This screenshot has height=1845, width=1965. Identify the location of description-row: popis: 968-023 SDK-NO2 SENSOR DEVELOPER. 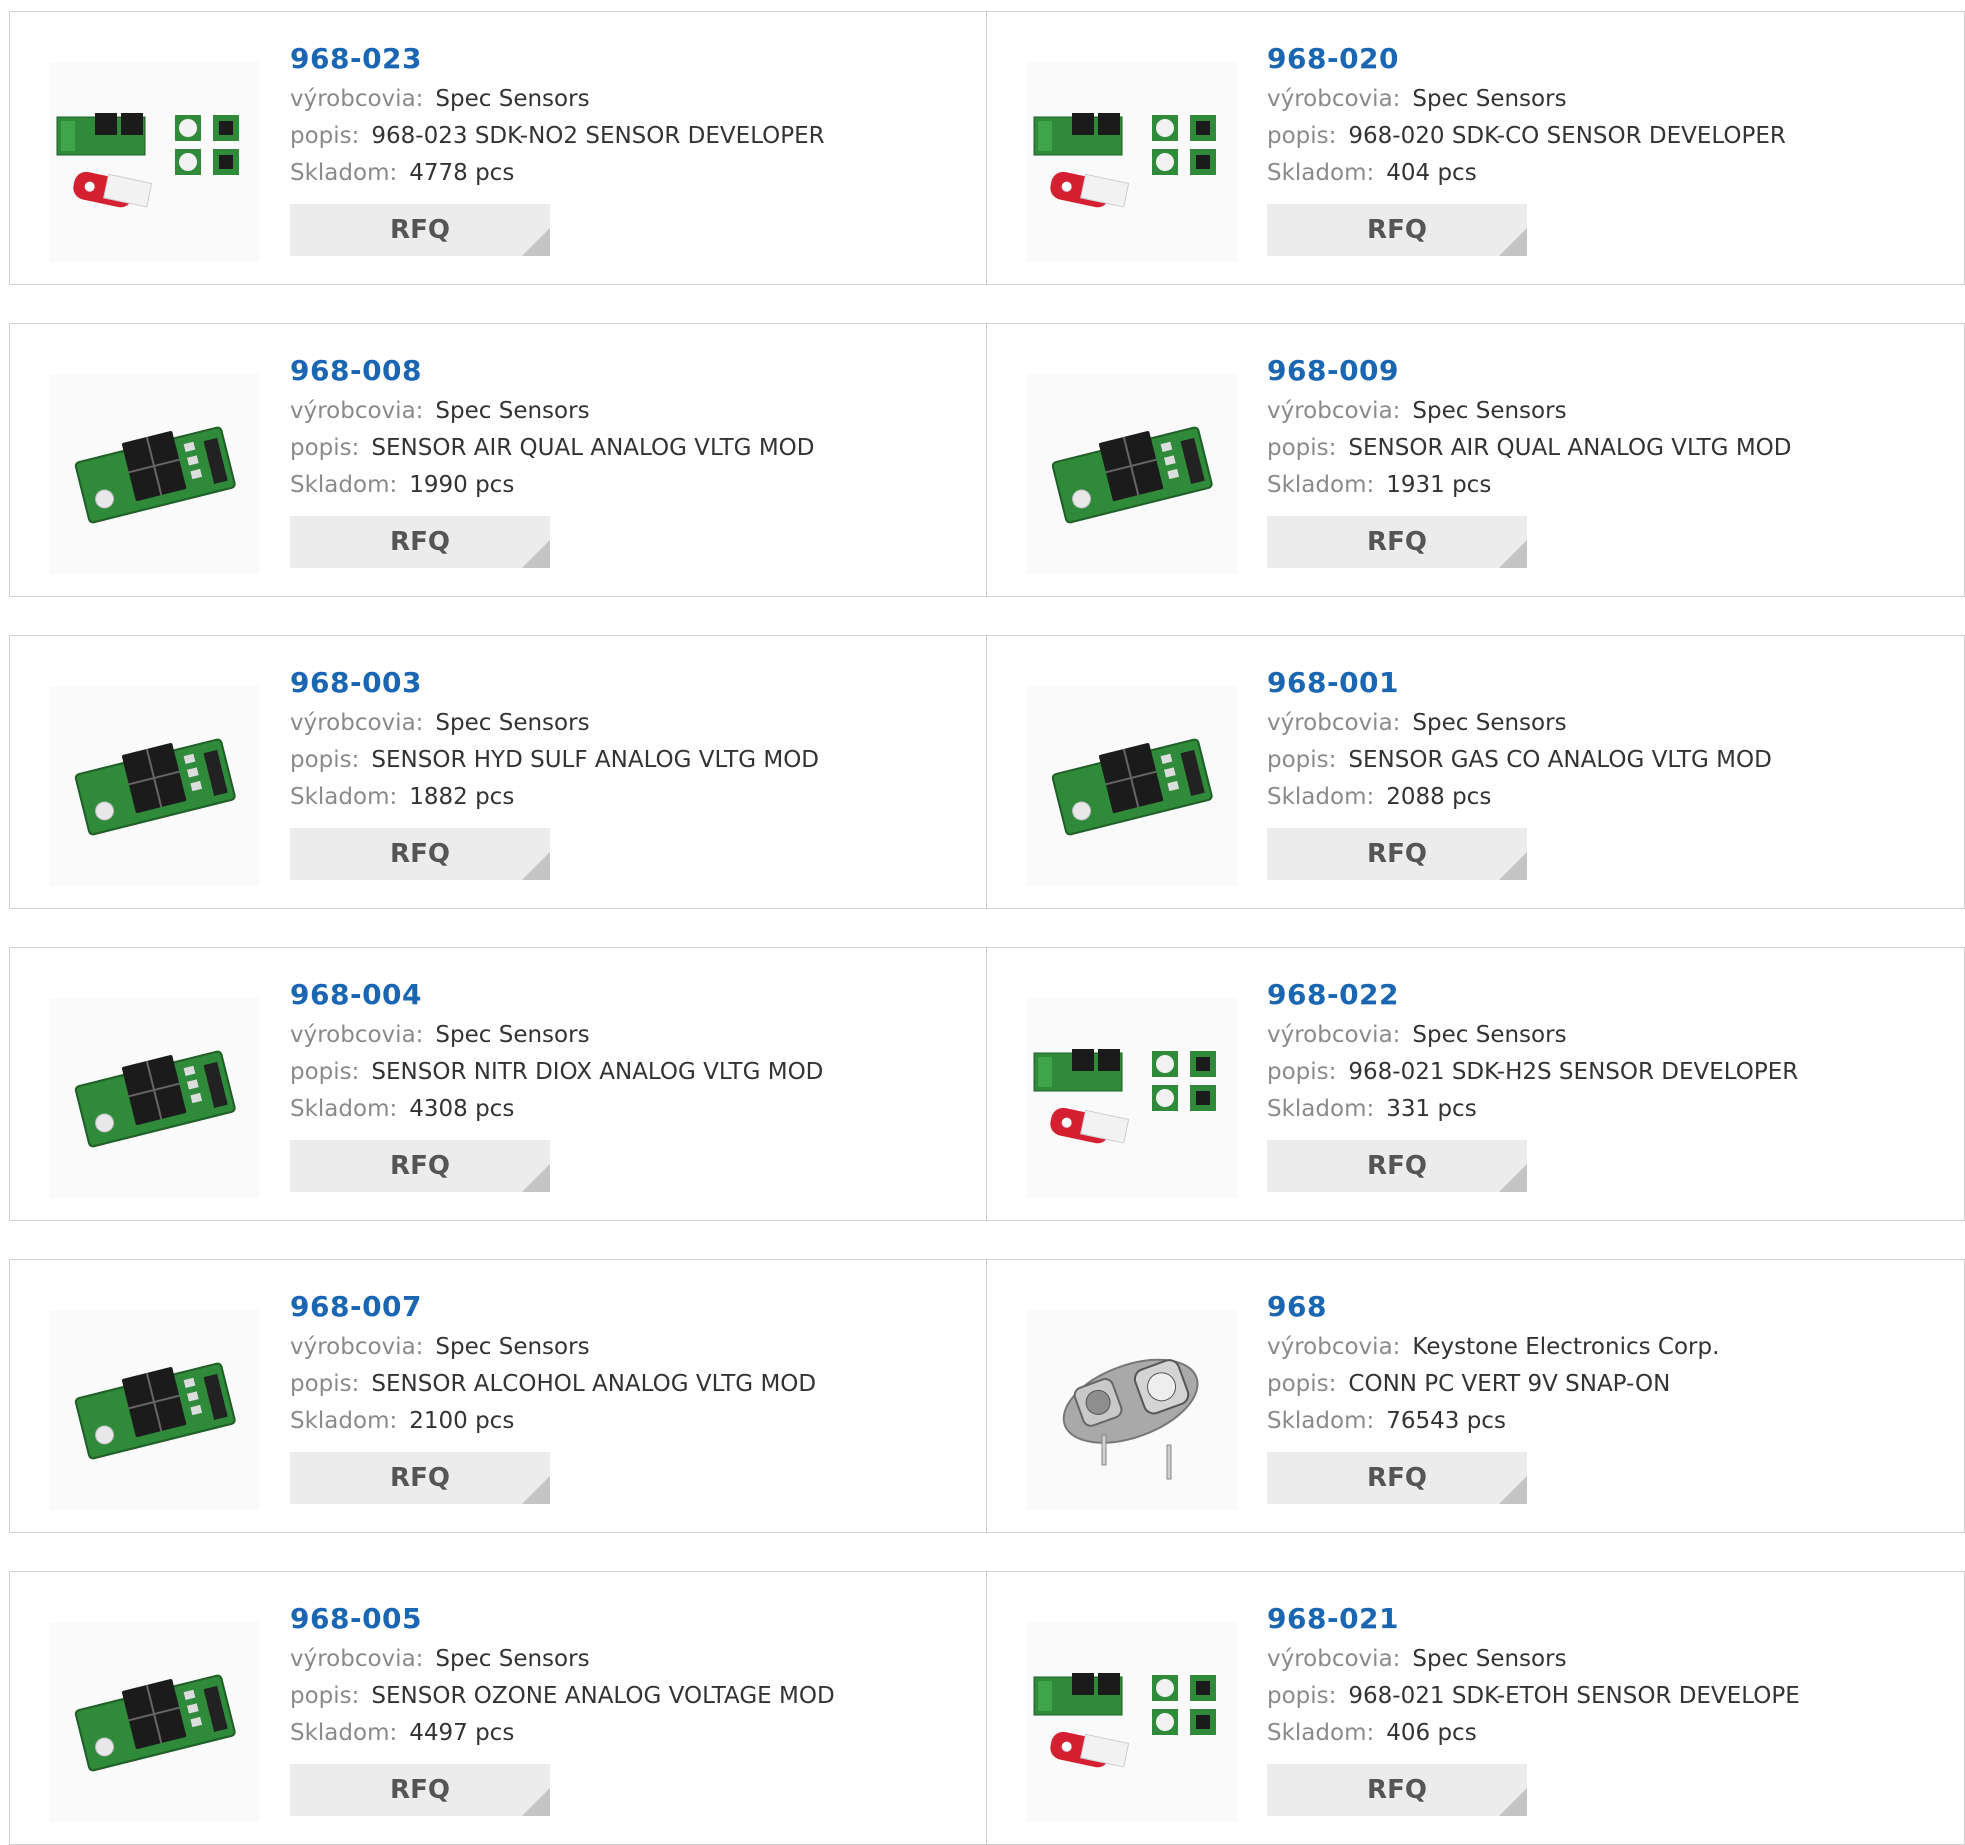
(628, 136).